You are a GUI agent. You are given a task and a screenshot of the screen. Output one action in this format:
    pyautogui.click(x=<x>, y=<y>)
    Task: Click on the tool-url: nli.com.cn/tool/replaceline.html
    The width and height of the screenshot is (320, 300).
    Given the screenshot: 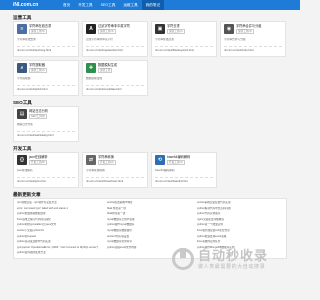 What is the action you would take?
    pyautogui.click(x=115, y=51)
    